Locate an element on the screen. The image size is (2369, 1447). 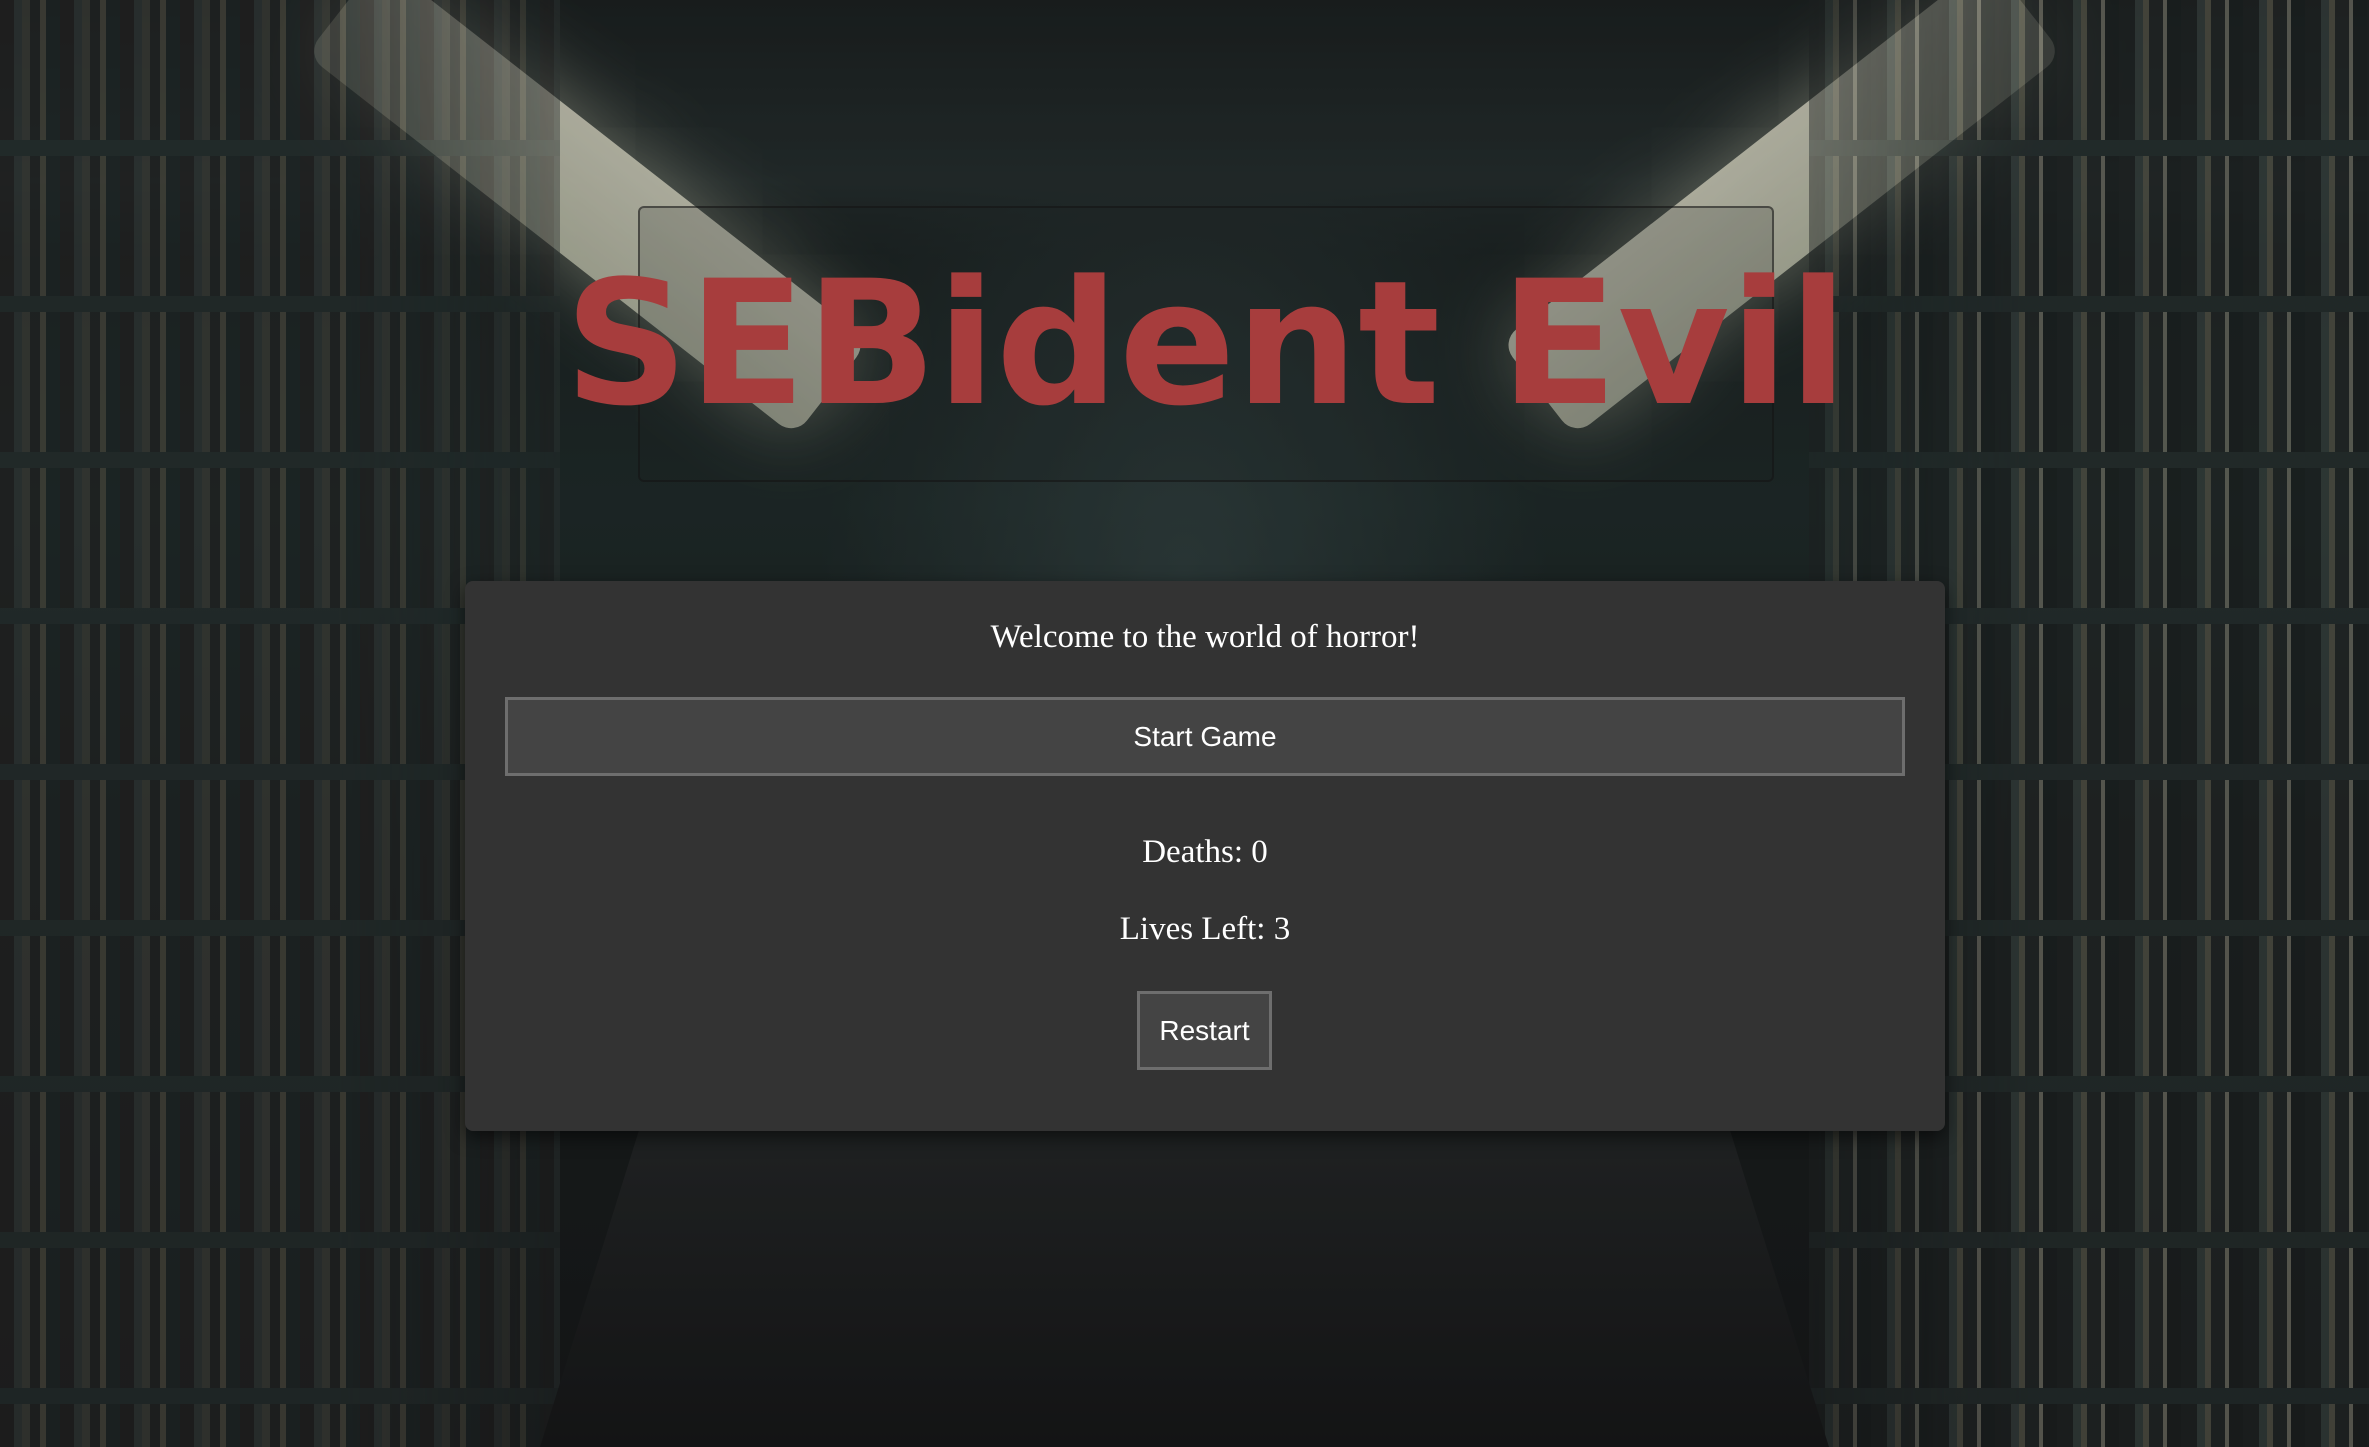
lives-counter: Lives Left: 3 is located at coordinates (1205, 929).